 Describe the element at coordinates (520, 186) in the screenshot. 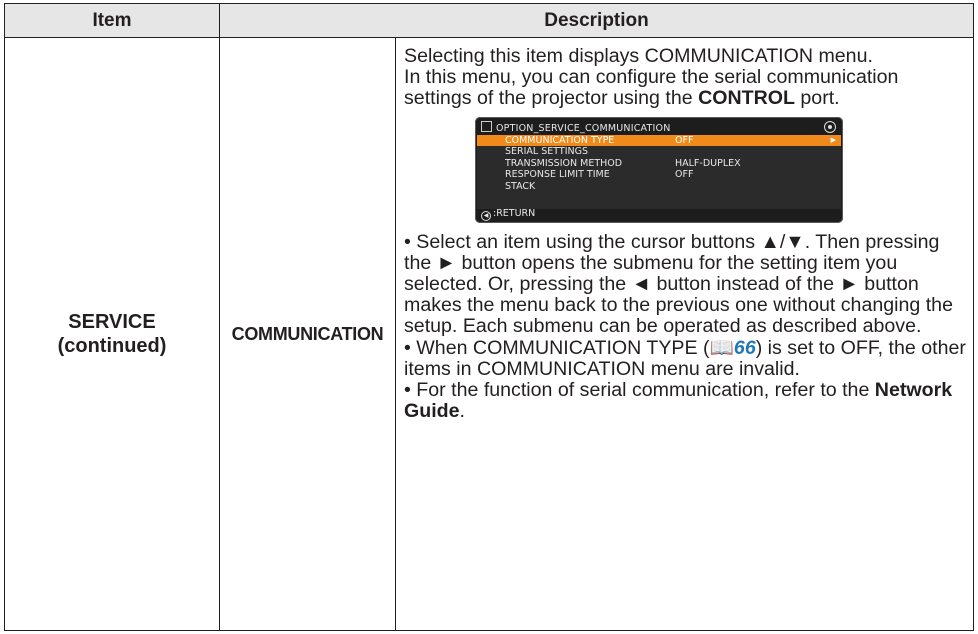

I see `osd-item-label: STACK` at that location.